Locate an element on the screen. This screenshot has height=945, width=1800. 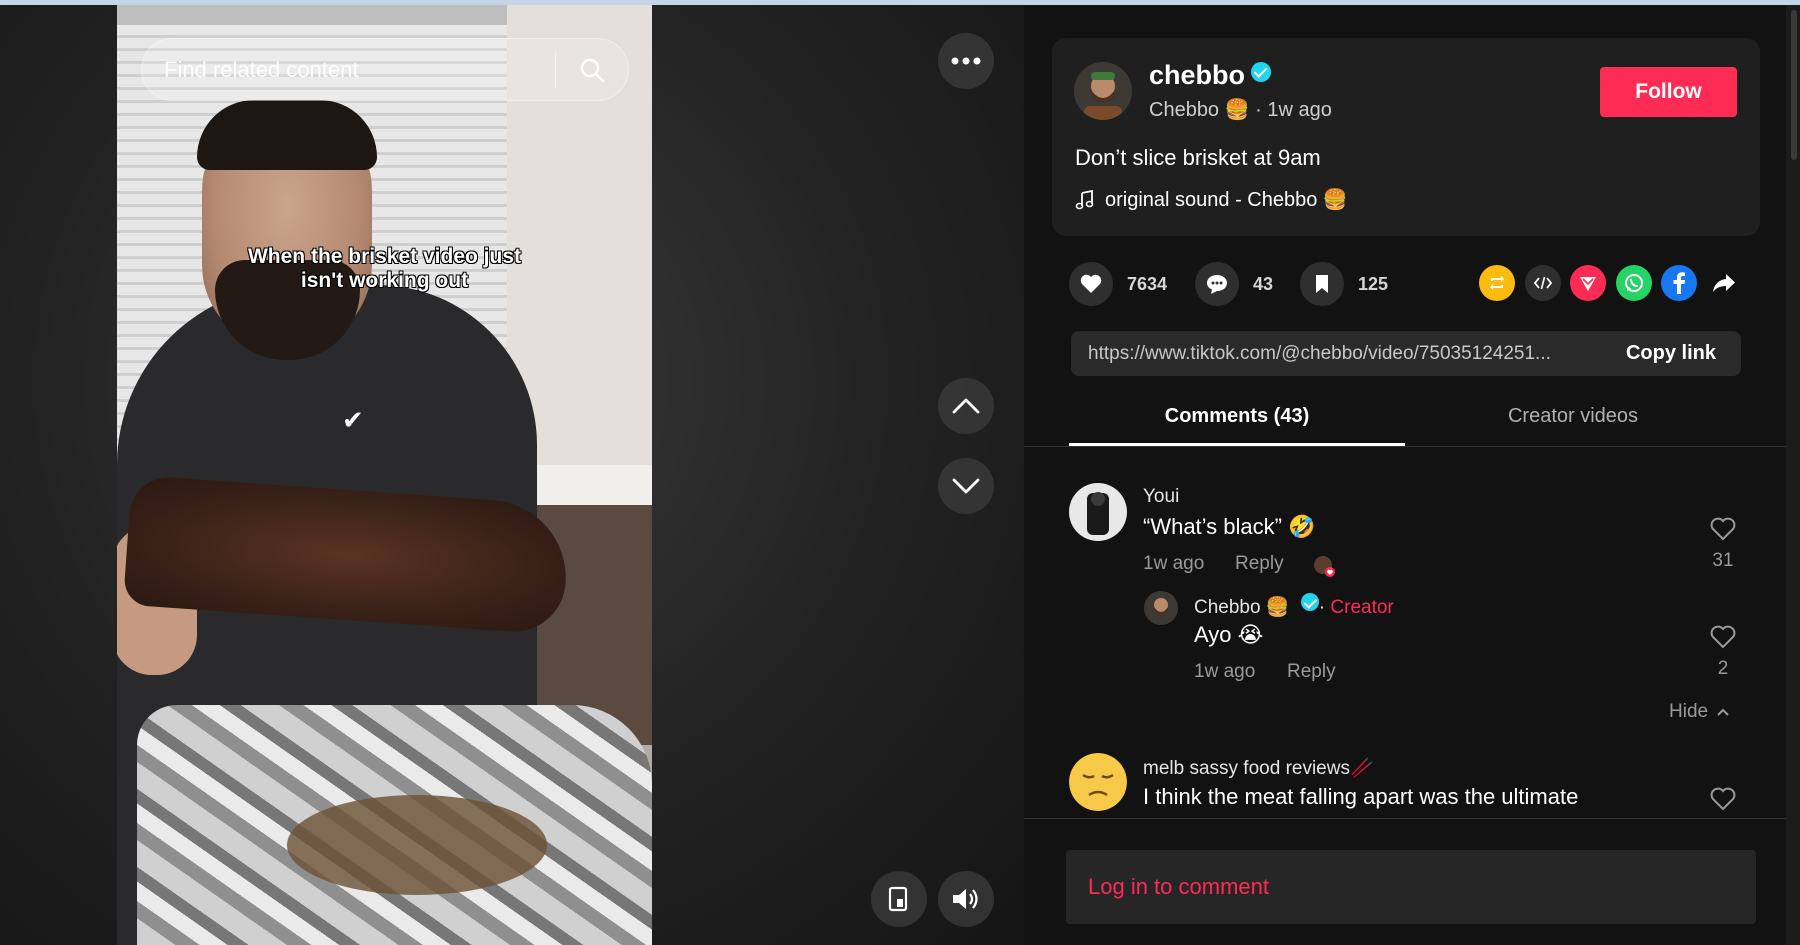
author-meta: Chebbo 🍔 · 1w ago is located at coordinates (1240, 109).